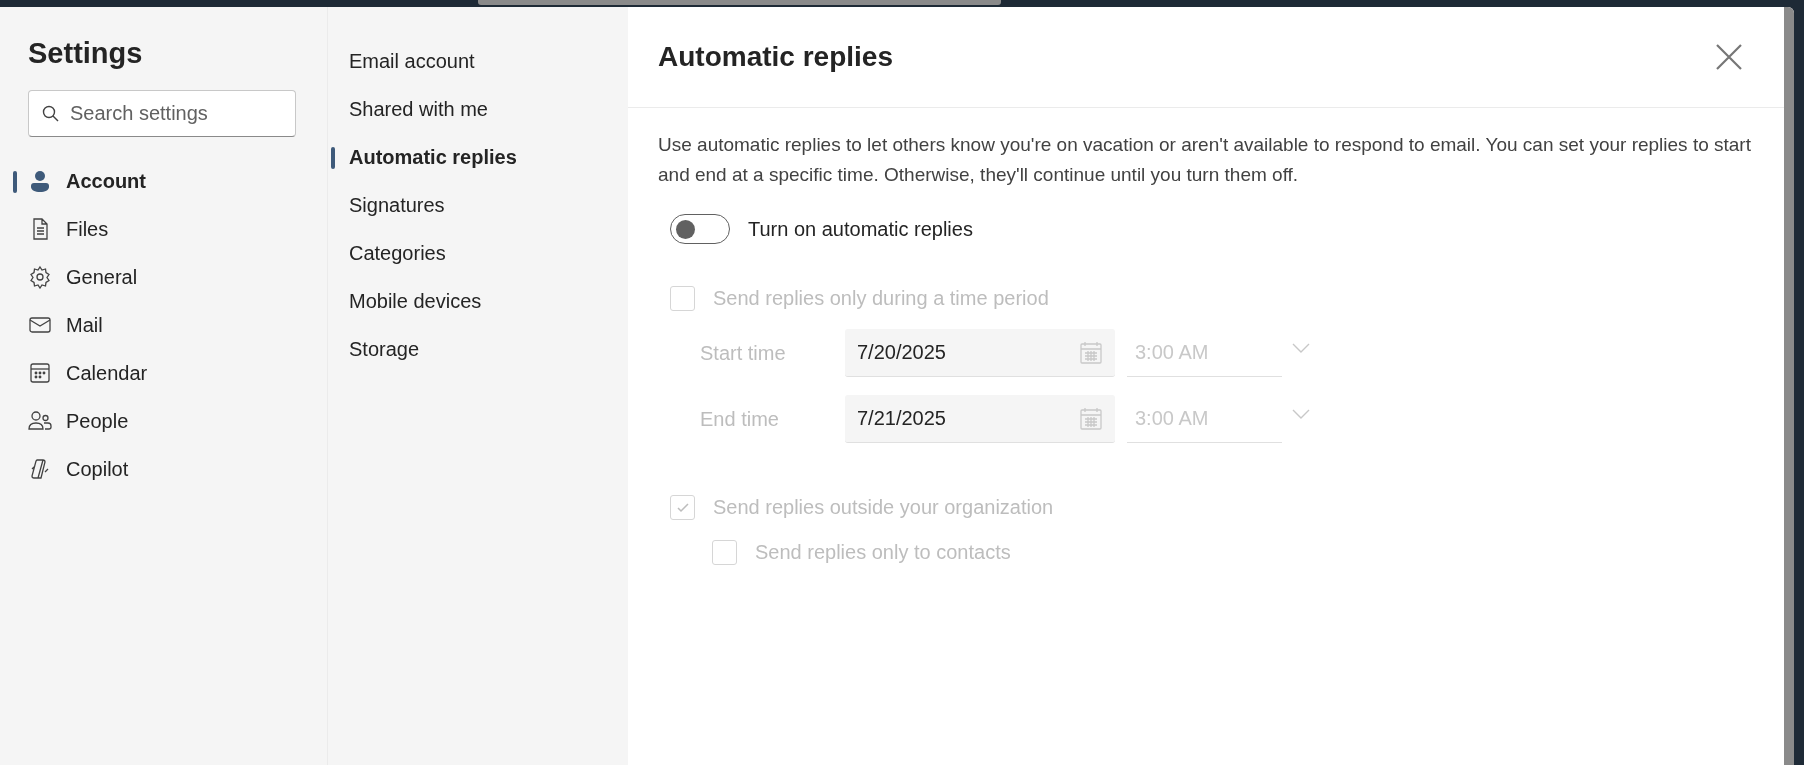  I want to click on checkmark-icon, so click(682, 507).